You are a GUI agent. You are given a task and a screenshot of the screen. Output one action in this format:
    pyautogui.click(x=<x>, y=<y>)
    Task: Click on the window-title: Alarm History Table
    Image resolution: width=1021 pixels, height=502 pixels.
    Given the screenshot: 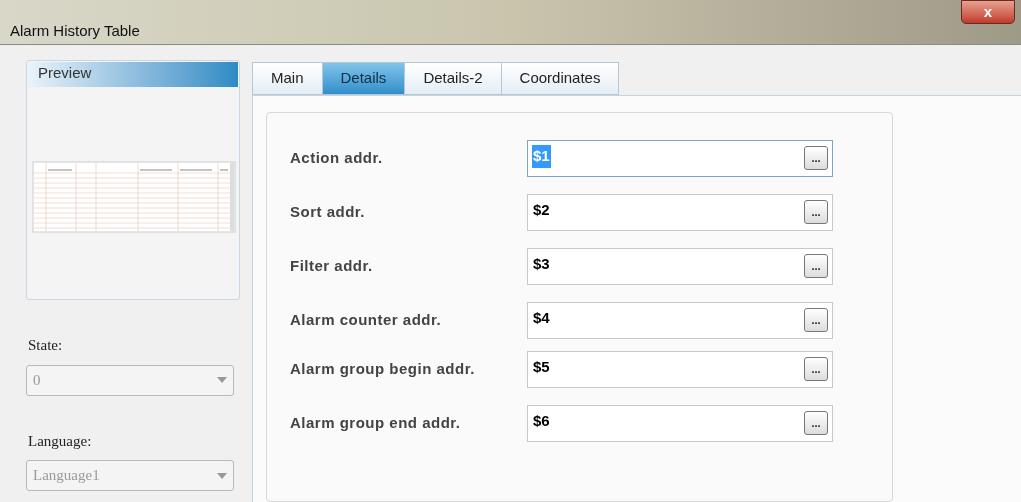 What is the action you would take?
    pyautogui.click(x=75, y=31)
    